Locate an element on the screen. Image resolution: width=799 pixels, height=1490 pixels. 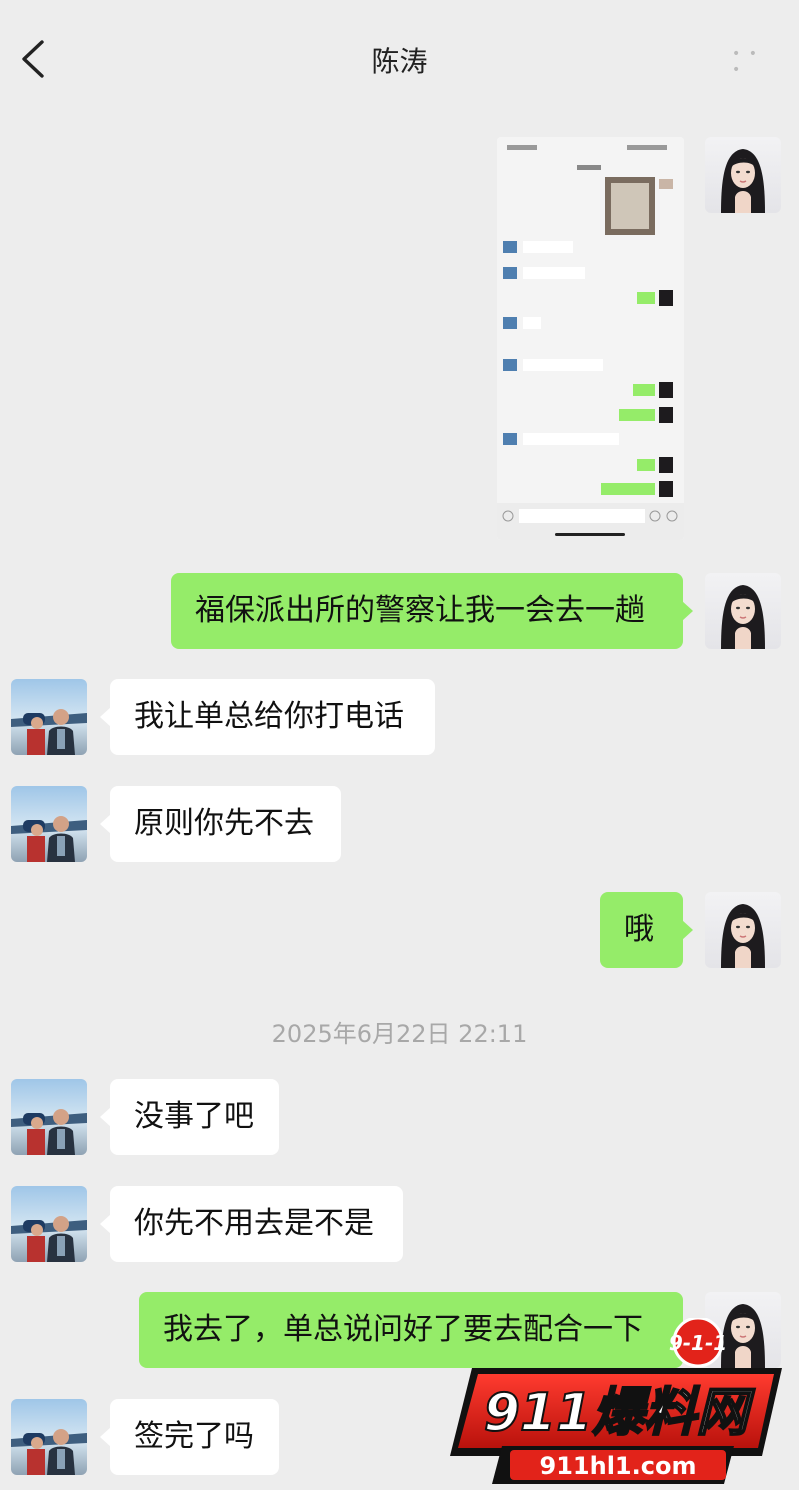
watermark-logo: 9-1-1 911爆料网 911hl1.com is located at coordinates (616, 1401).